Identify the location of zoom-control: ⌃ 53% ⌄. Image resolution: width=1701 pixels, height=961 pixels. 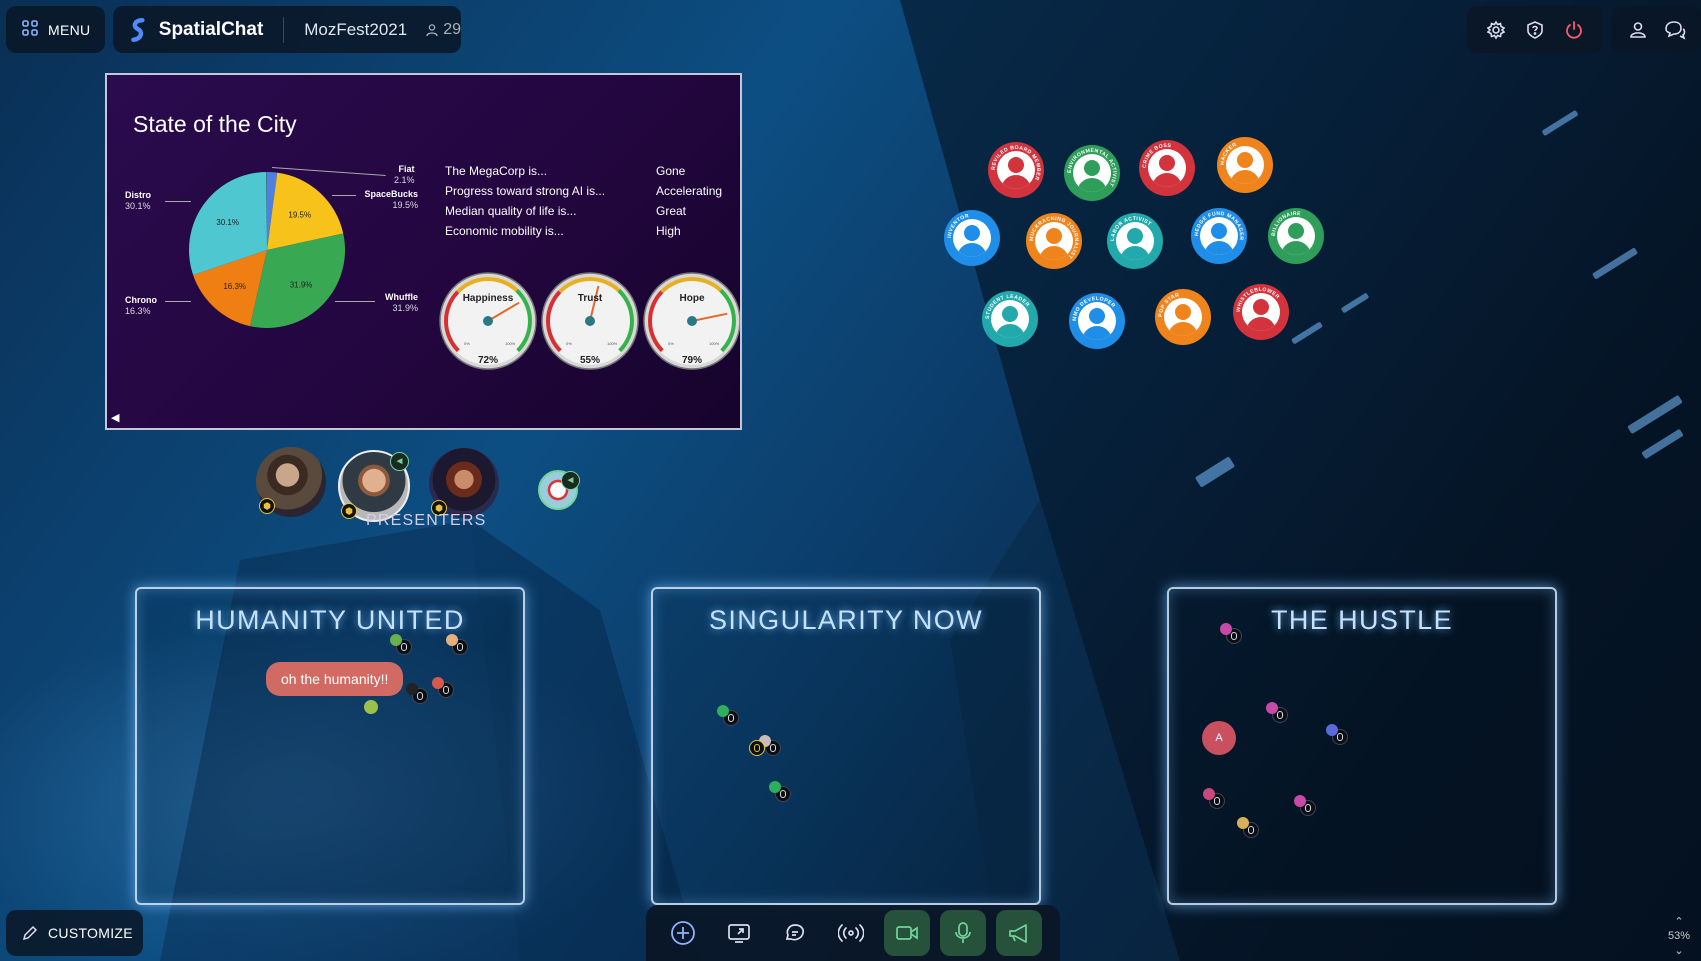
(1679, 936).